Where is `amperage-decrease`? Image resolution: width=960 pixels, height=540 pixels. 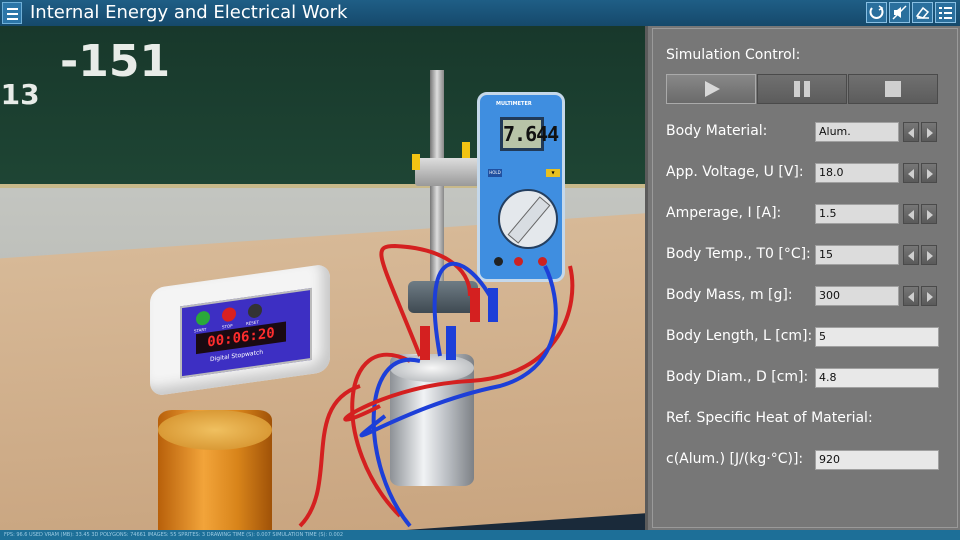
amperage-decrease is located at coordinates (911, 214).